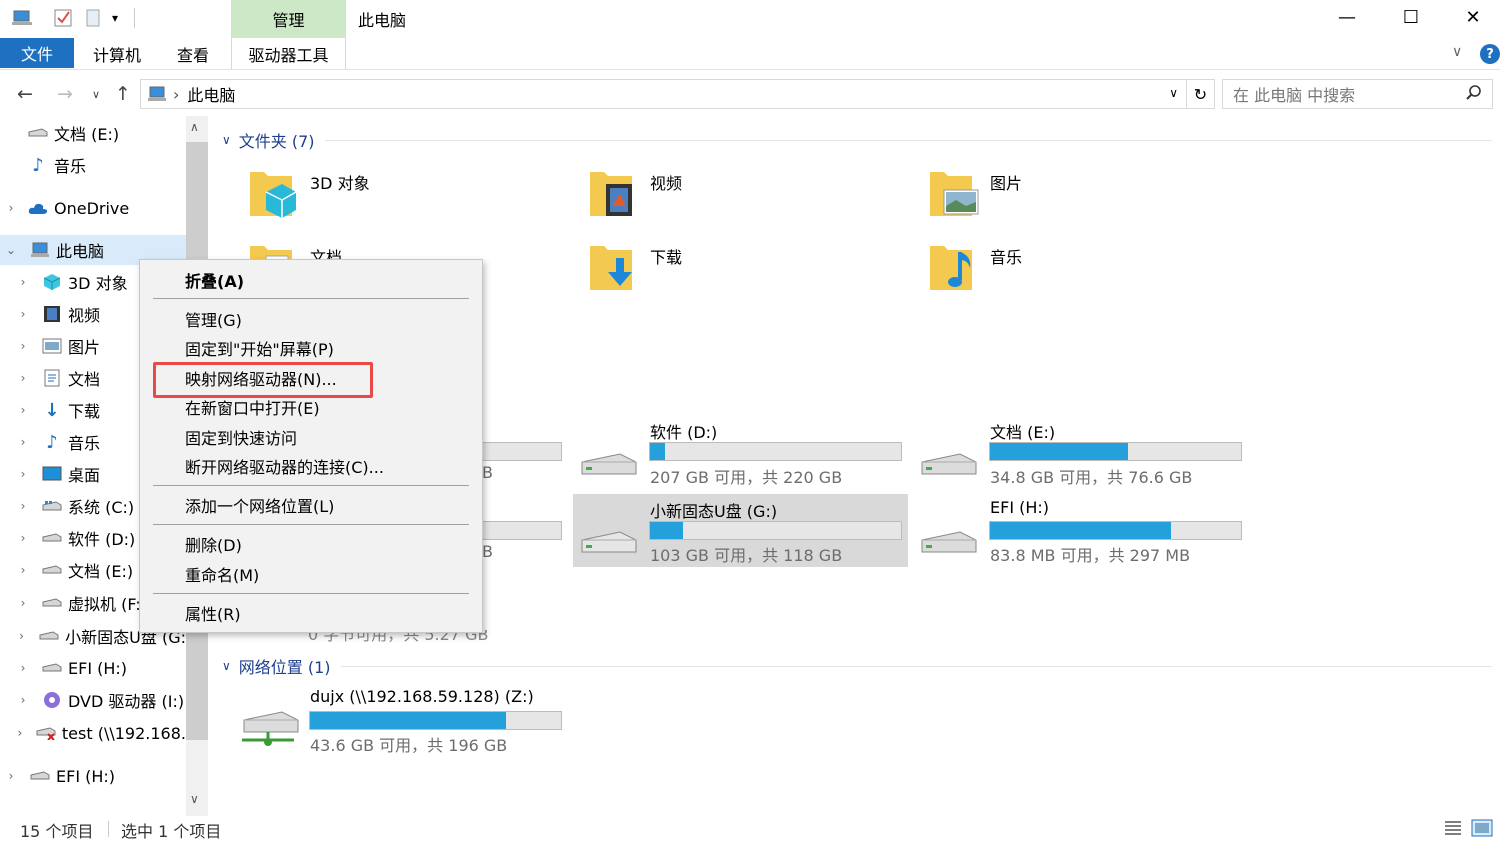 The height and width of the screenshot is (842, 1500). What do you see at coordinates (1474, 95) in the screenshot?
I see `search-icon` at bounding box center [1474, 95].